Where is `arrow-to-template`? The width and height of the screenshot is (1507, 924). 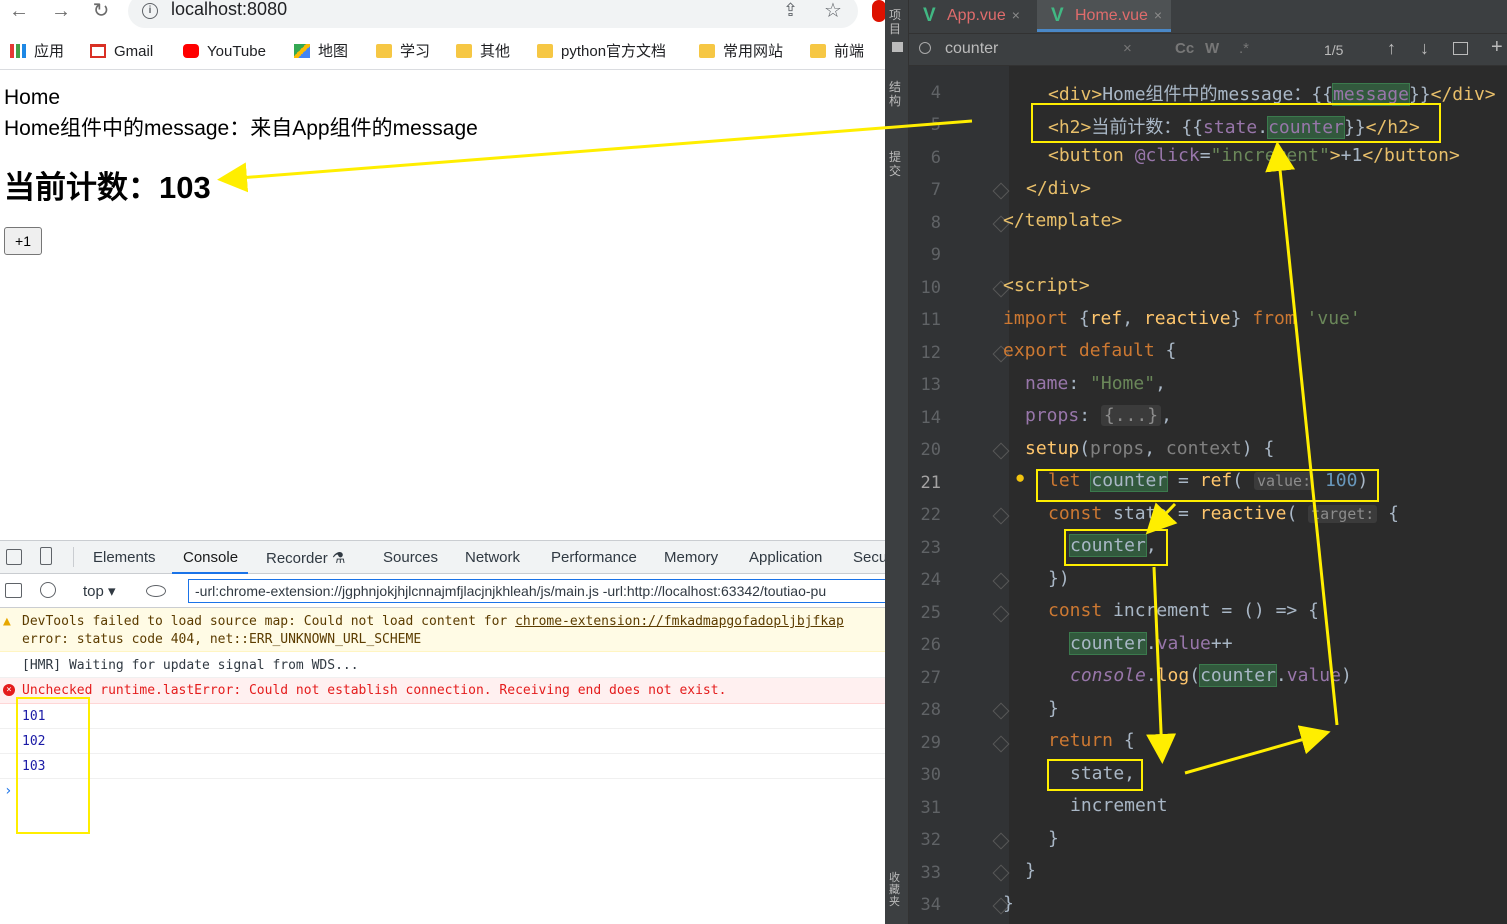 arrow-to-template is located at coordinates (1302, 433).